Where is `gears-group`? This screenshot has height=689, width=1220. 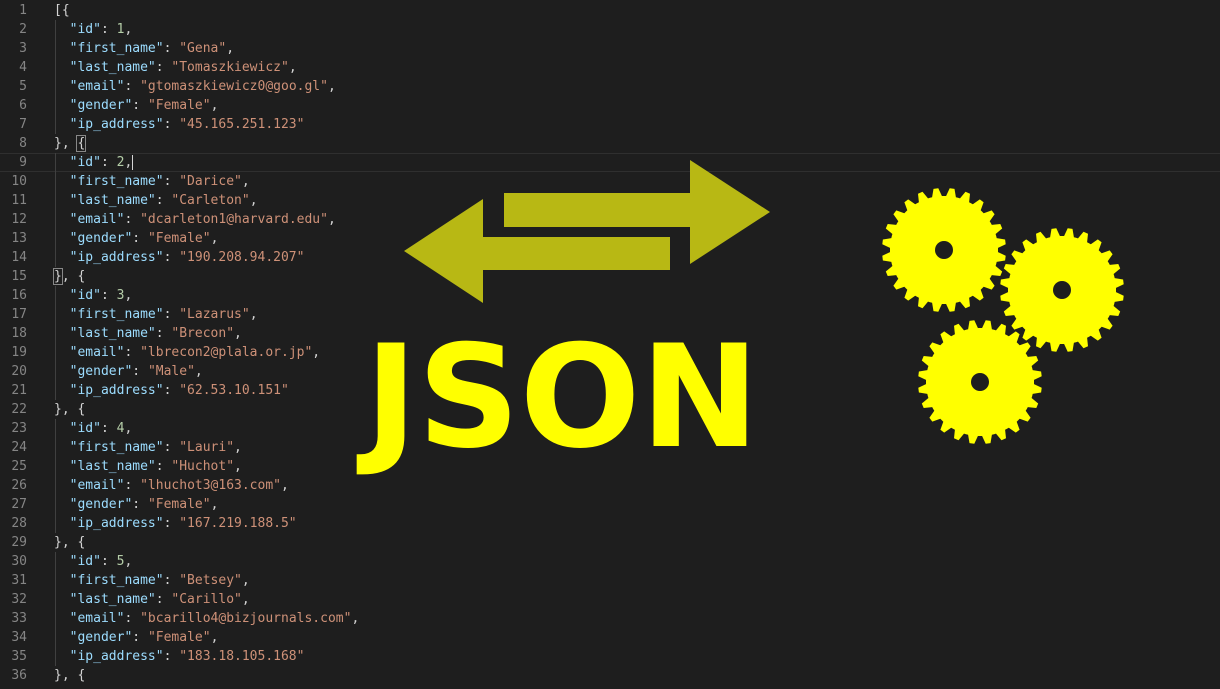 gears-group is located at coordinates (1003, 316).